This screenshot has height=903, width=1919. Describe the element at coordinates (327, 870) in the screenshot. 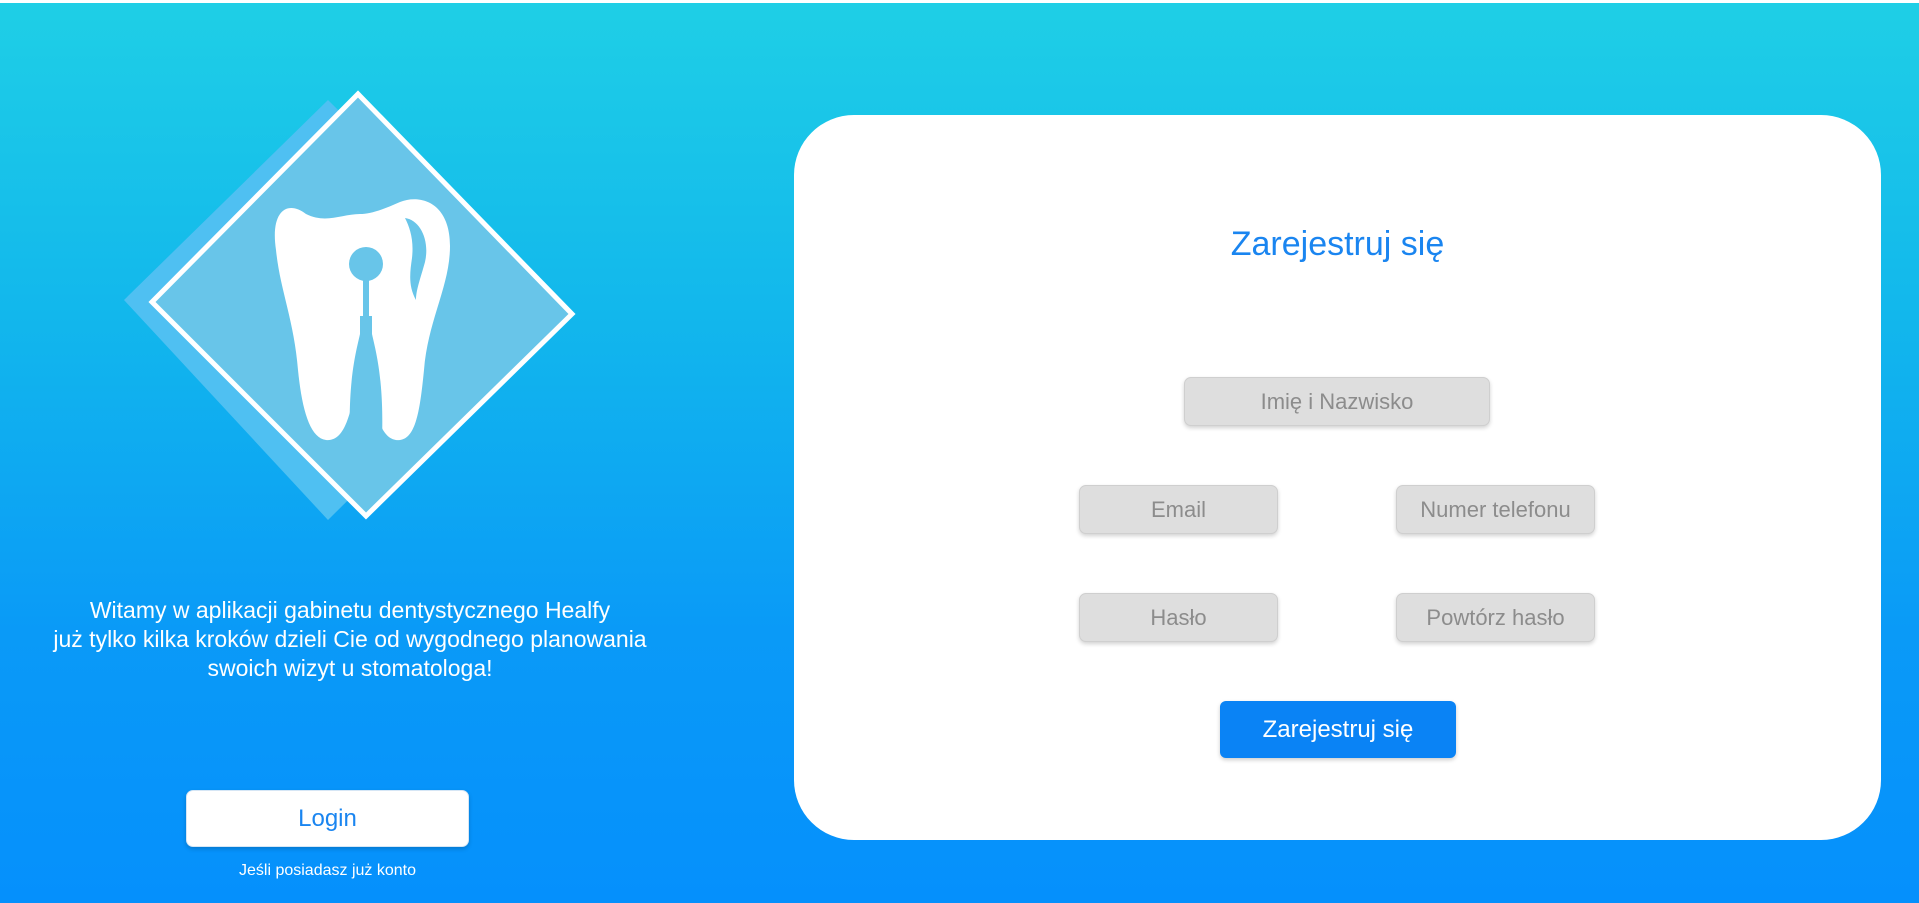

I see `login-hint: Jeśli posiadasz już konto` at that location.